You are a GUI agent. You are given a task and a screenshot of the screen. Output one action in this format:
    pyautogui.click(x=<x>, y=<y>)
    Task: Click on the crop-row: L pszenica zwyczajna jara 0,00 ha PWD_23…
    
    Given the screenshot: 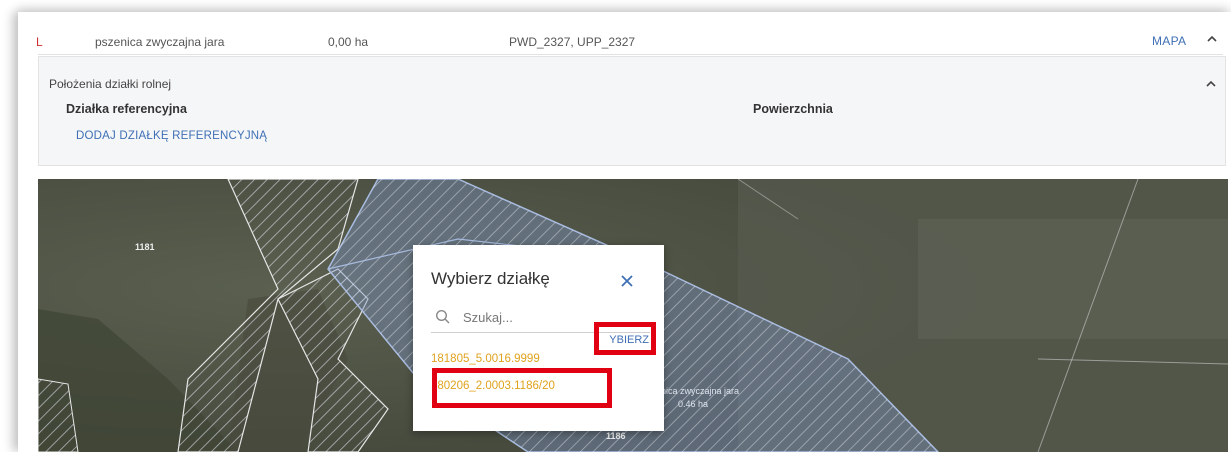 What is the action you would take?
    pyautogui.click(x=624, y=33)
    